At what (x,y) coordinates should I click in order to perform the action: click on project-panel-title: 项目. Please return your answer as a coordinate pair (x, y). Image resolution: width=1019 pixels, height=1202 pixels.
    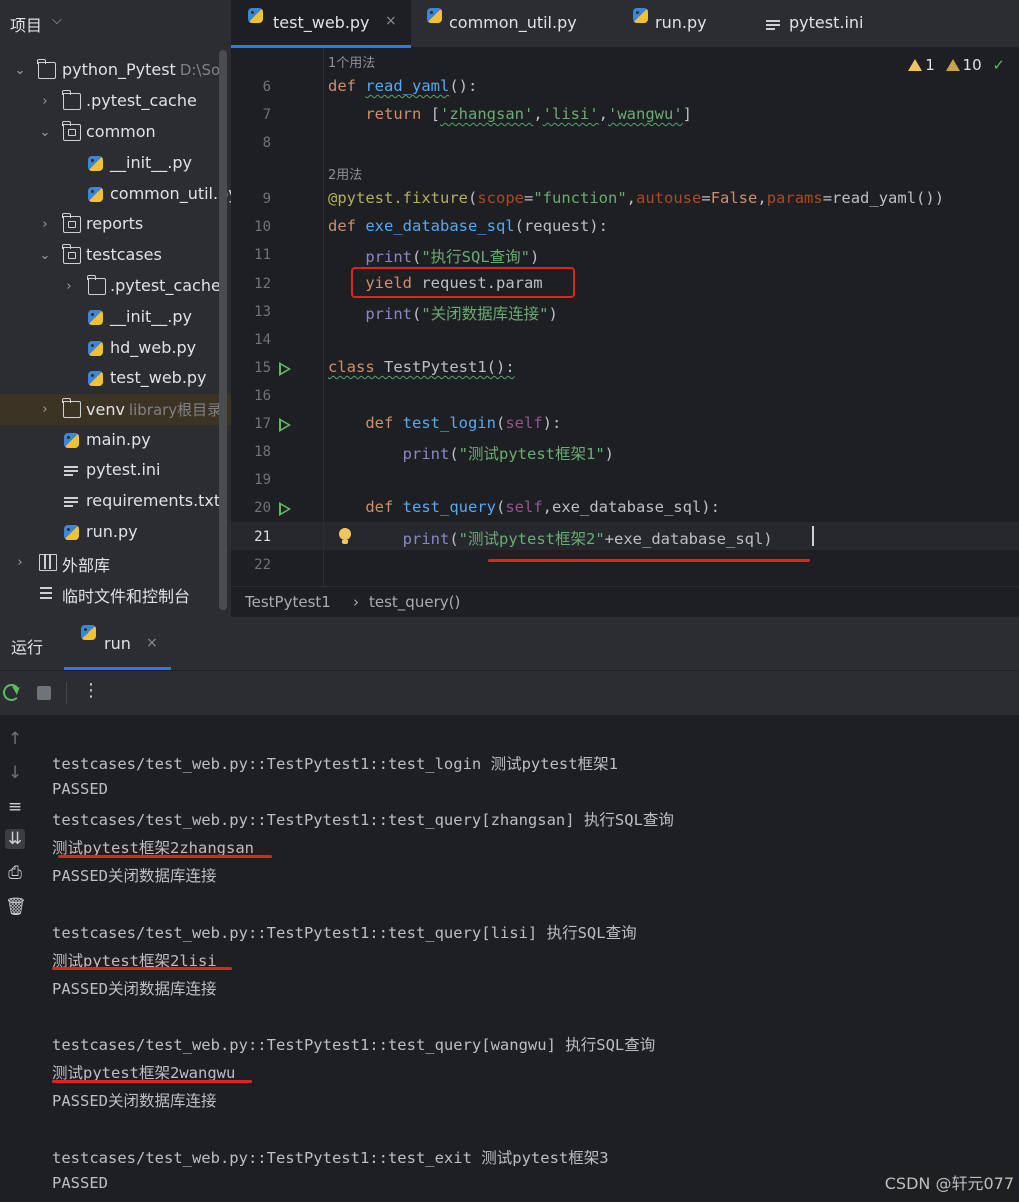
    Looking at the image, I should click on (26, 25).